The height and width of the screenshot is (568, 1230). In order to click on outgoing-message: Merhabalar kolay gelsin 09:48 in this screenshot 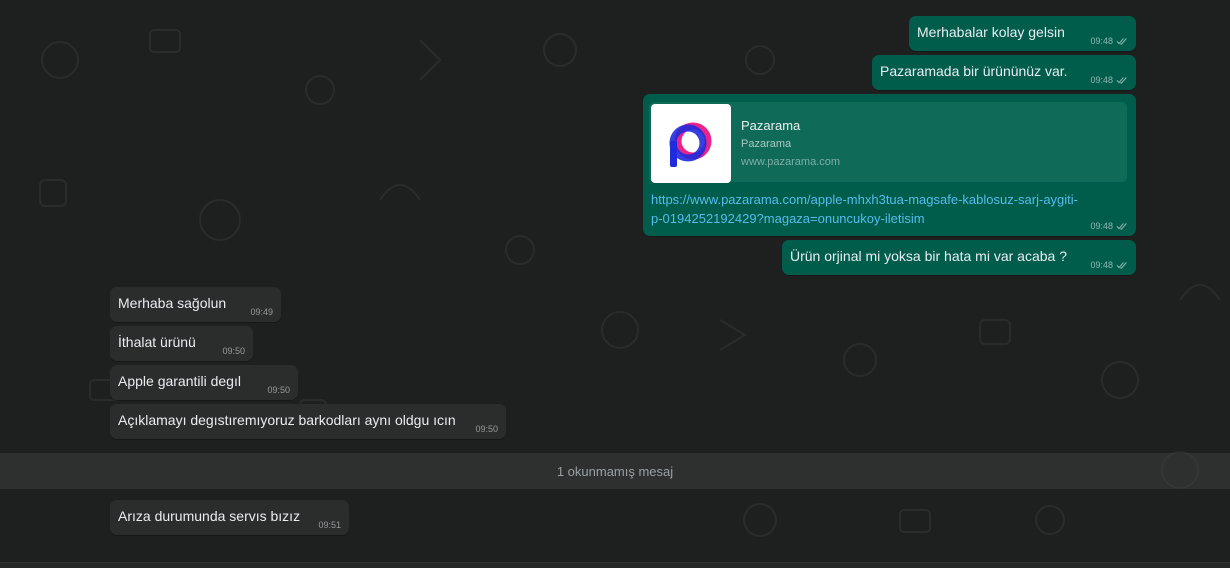, I will do `click(1022, 33)`.